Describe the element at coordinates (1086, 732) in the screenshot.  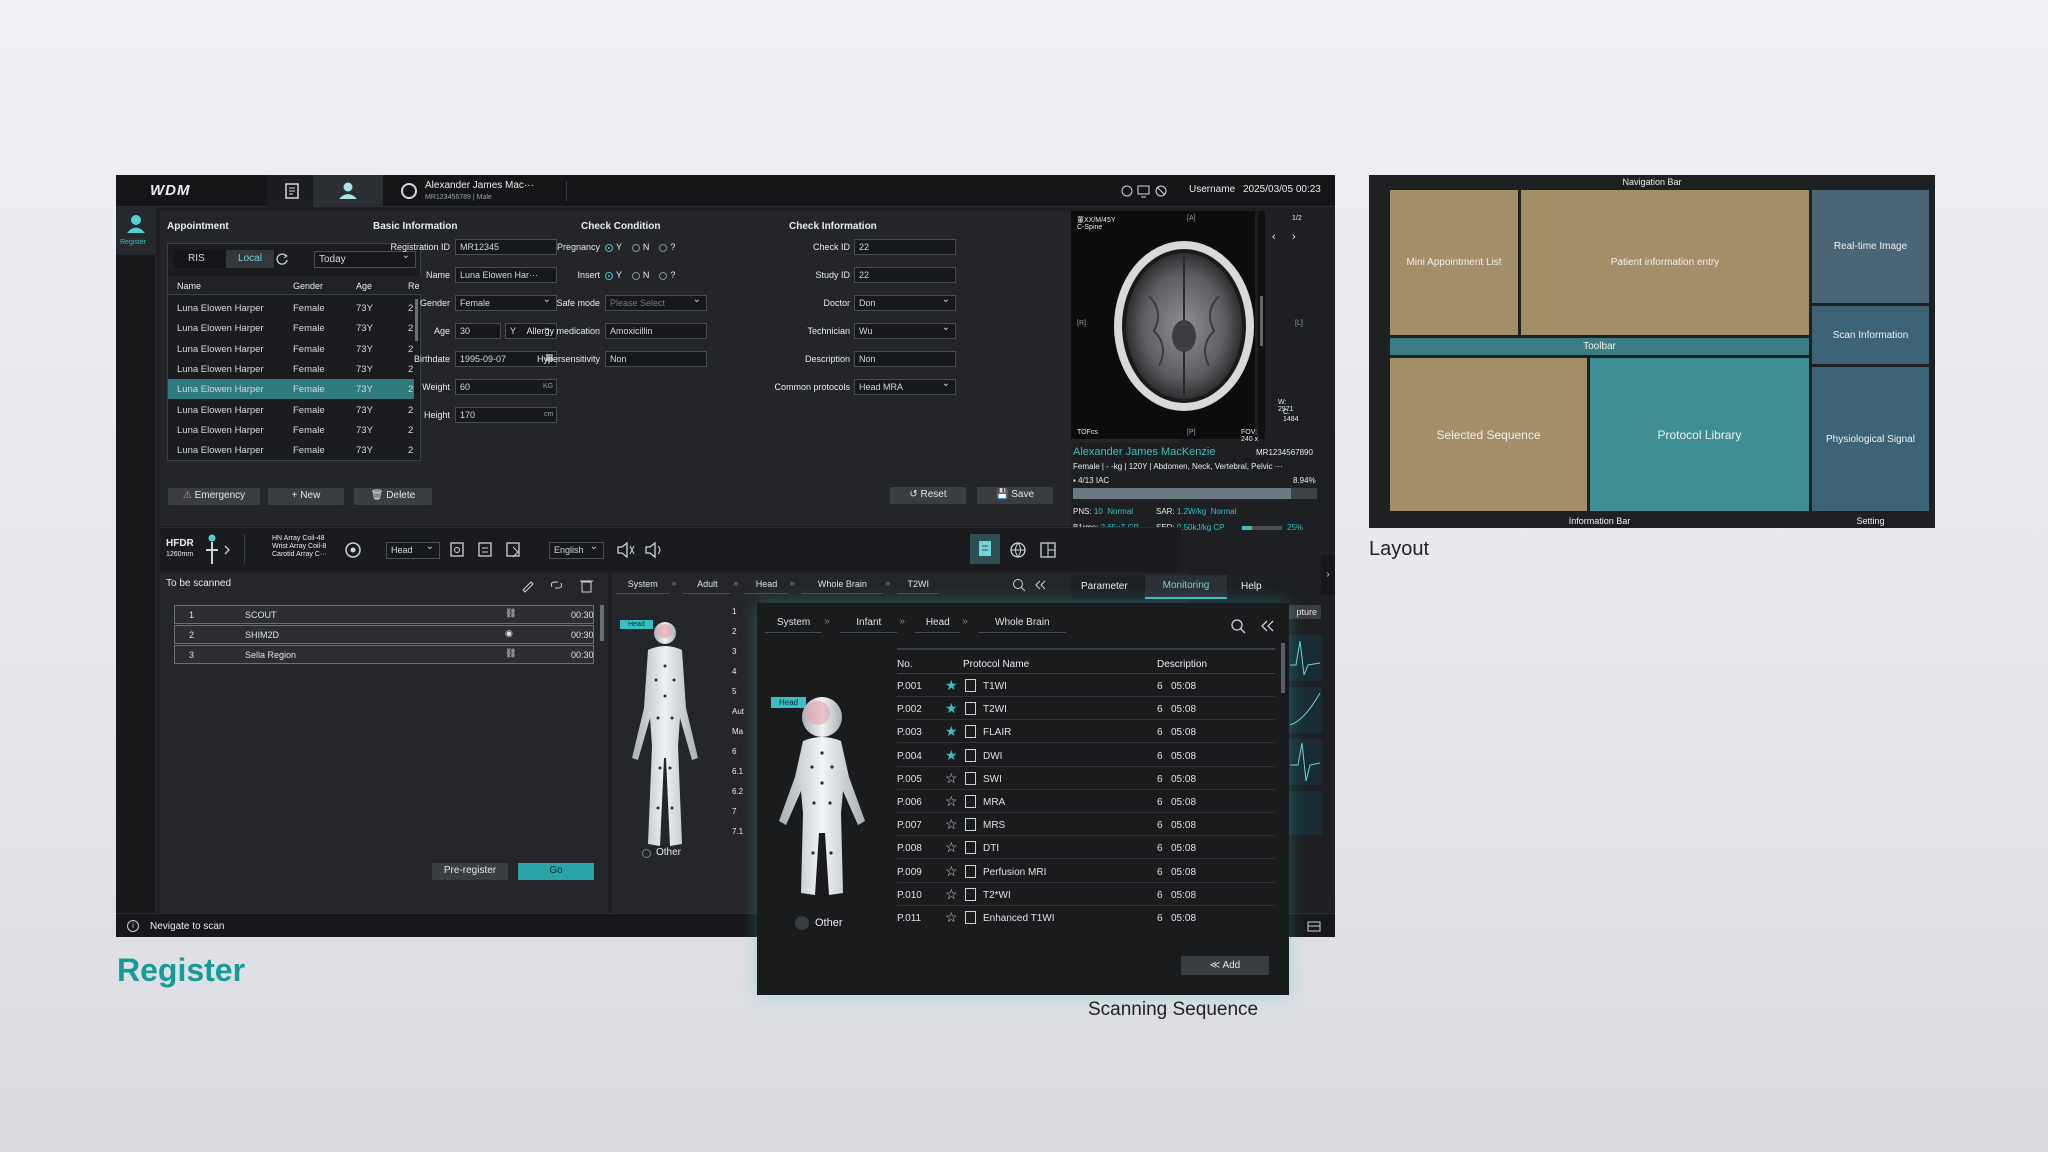
I see `protocol-row: P.003 ★ FLAIR 6 05:08` at that location.